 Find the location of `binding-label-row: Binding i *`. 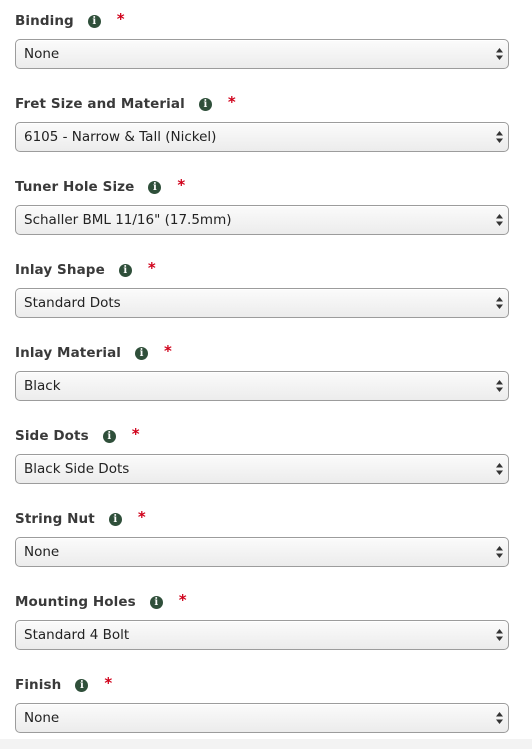

binding-label-row: Binding i * is located at coordinates (70, 20).